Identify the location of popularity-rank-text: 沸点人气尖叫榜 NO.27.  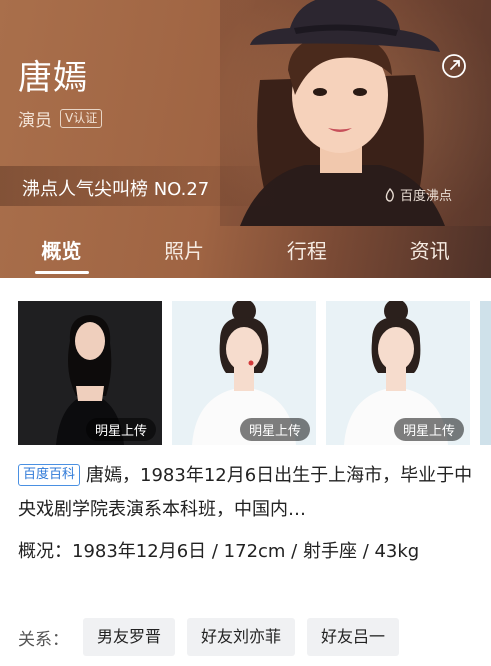
(116, 189).